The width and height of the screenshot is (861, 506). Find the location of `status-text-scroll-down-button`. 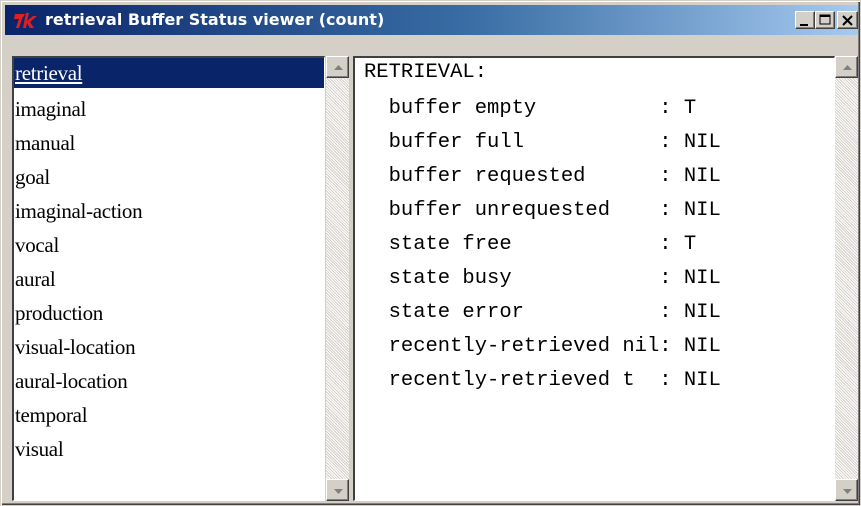

status-text-scroll-down-button is located at coordinates (846, 490).